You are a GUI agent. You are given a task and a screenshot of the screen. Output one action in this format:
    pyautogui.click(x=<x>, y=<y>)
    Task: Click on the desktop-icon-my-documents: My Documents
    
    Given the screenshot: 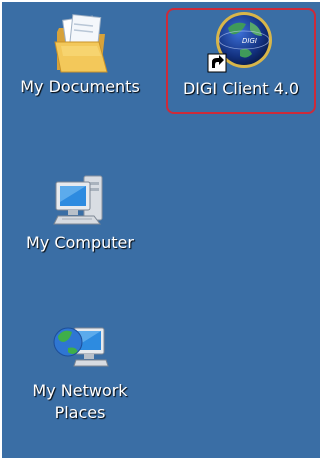 What is the action you would take?
    pyautogui.click(x=80, y=55)
    